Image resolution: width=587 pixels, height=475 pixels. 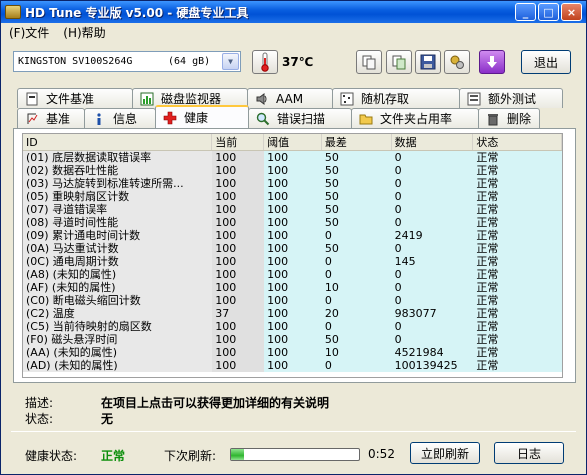 I want to click on table-row: (C2) 温度 37 100 20 983077 正常, so click(x=292, y=313).